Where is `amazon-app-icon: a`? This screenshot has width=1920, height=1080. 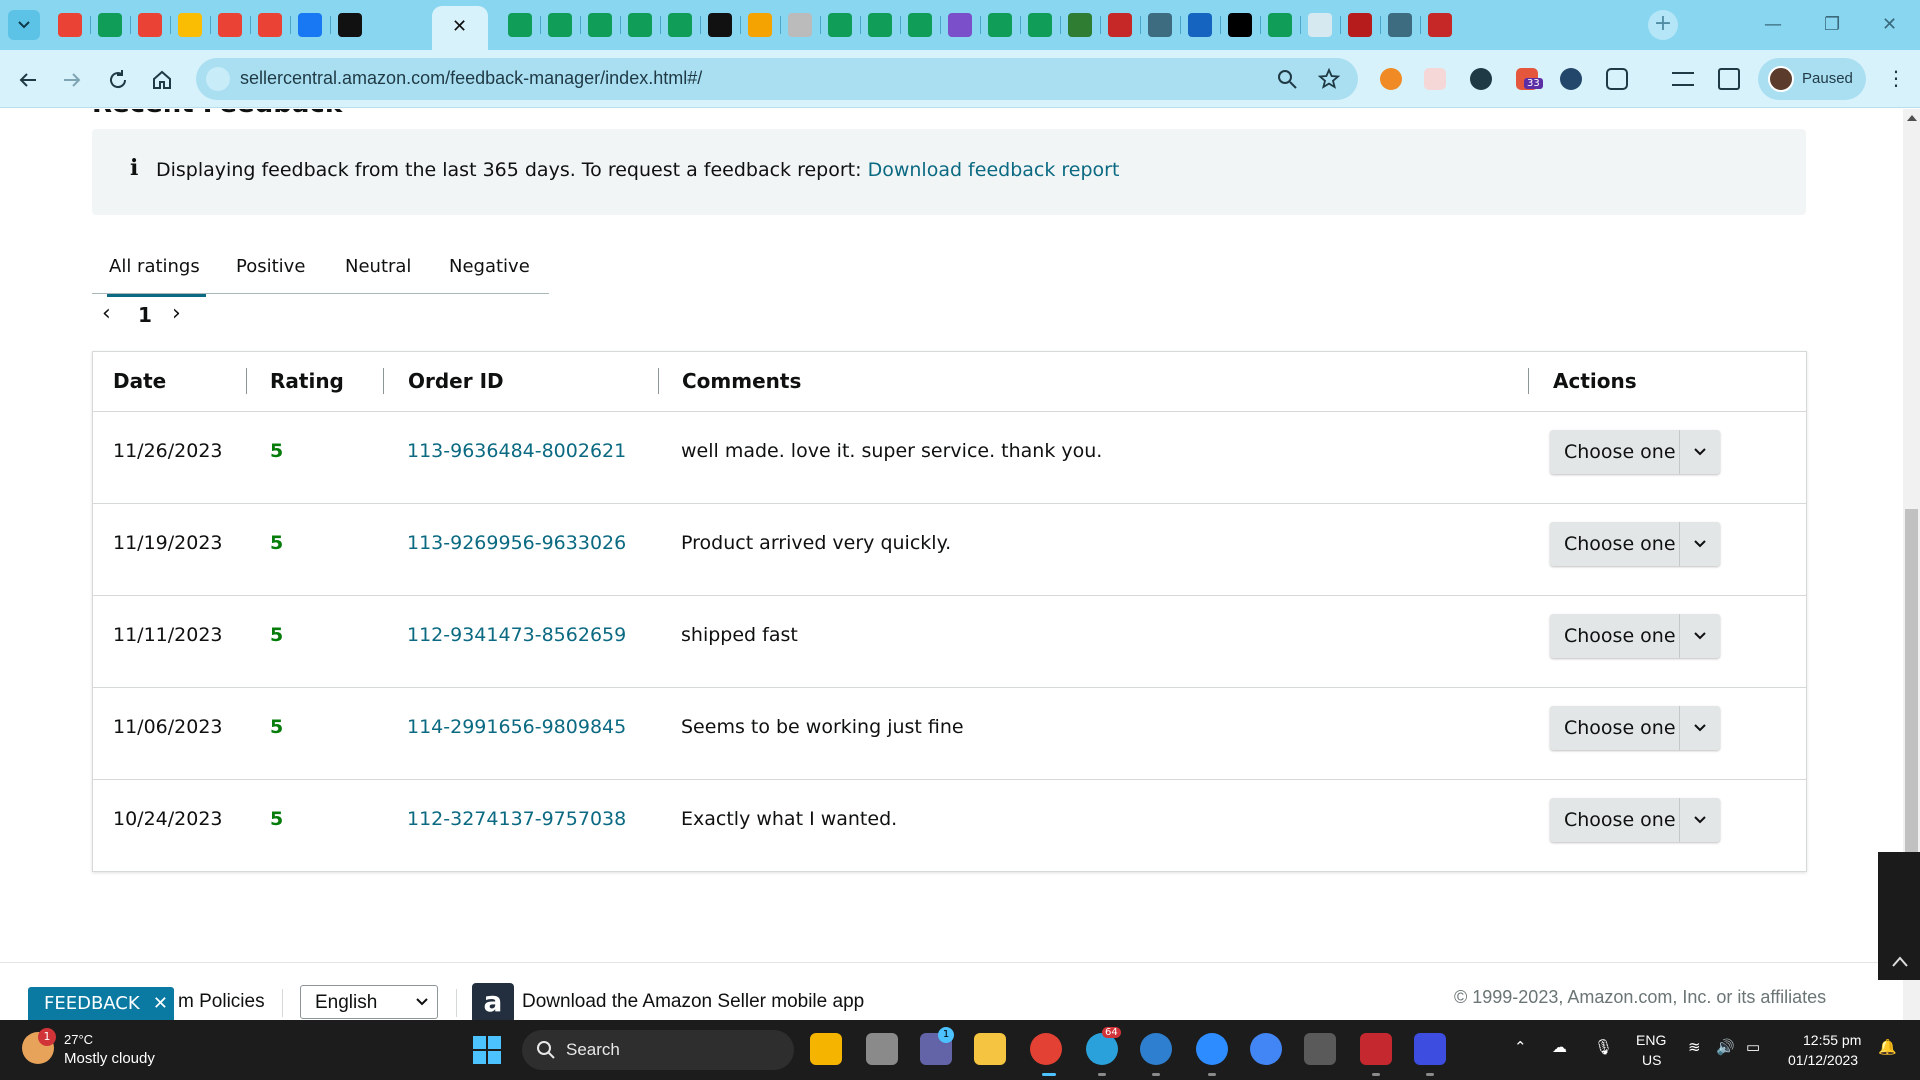
amazon-app-icon: a is located at coordinates (493, 1001).